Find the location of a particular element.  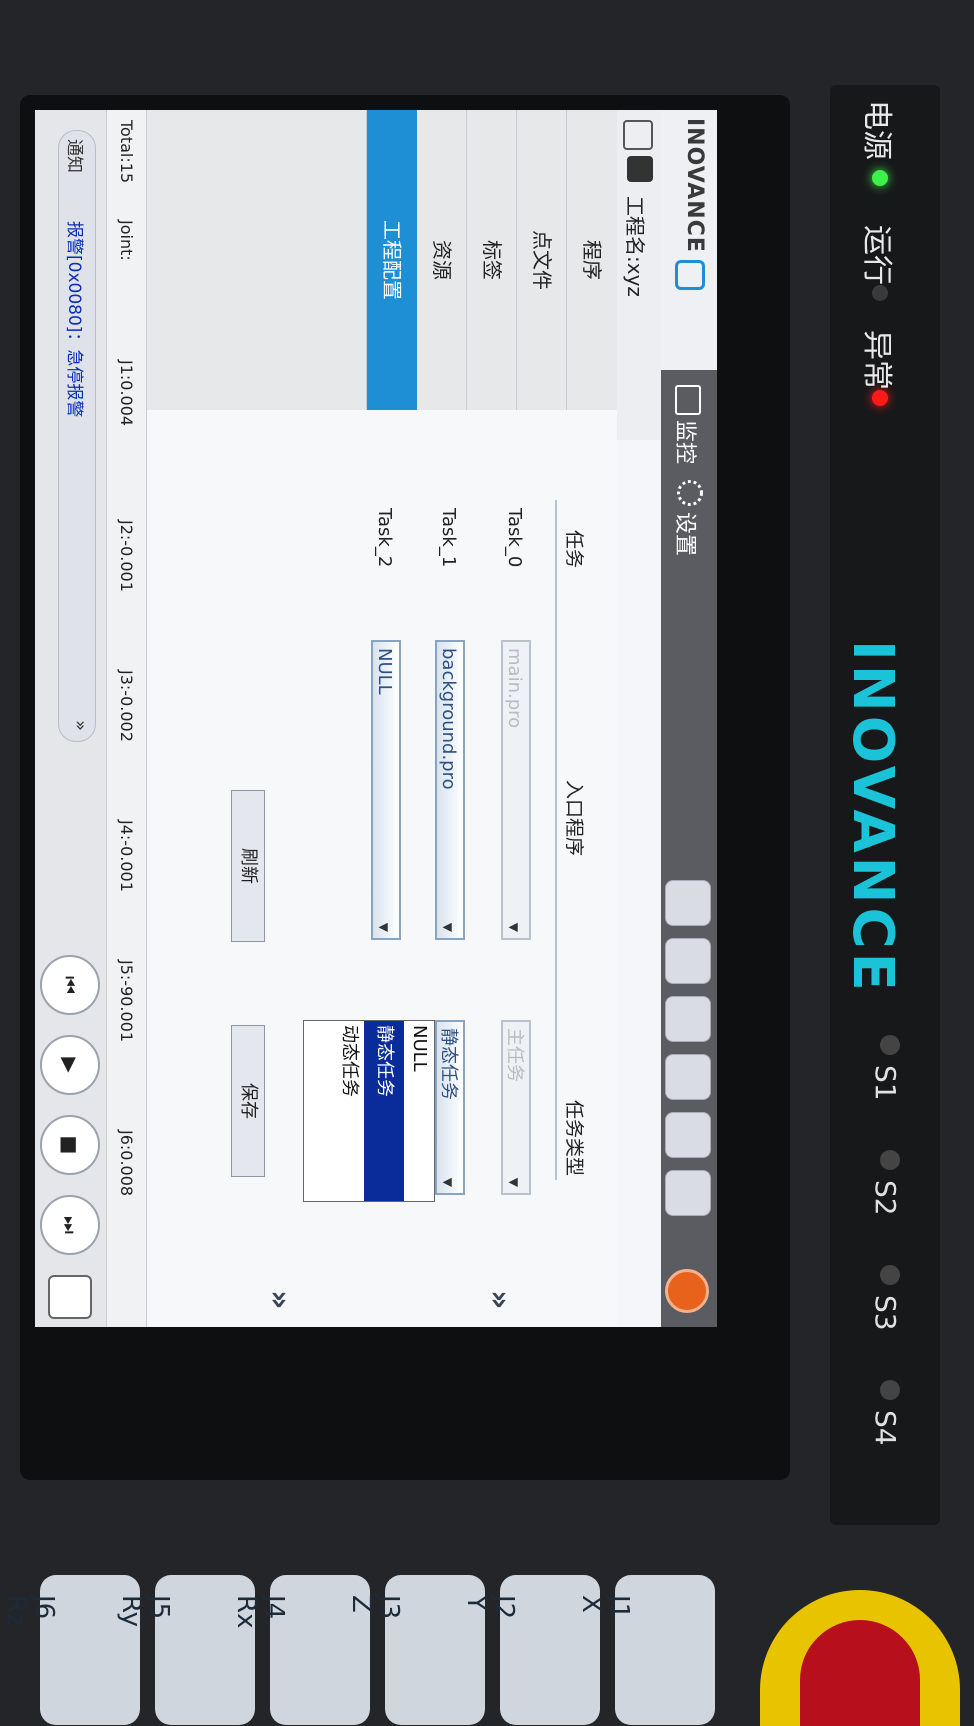

tab-settings: 设置 is located at coordinates (687, 534).